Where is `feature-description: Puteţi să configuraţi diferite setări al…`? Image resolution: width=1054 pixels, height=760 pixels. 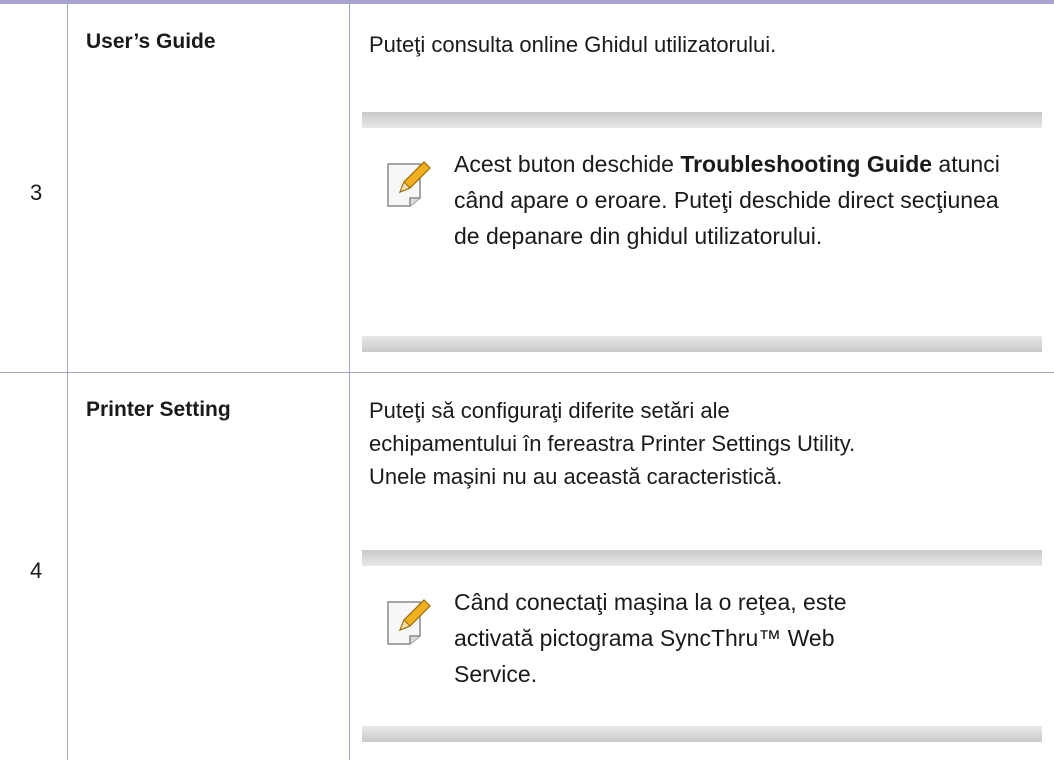 feature-description: Puteţi să configuraţi diferite setări al… is located at coordinates (612, 443).